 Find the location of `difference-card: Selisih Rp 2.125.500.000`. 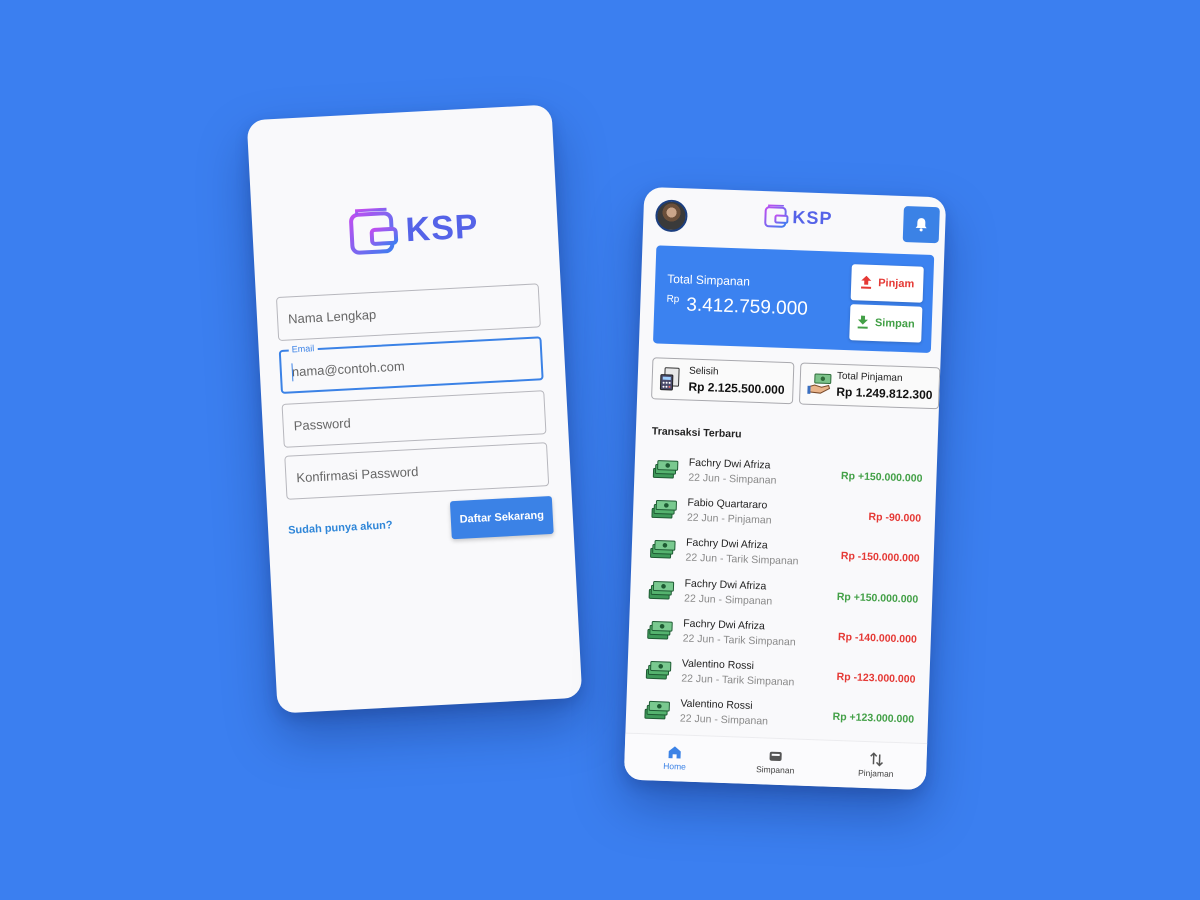

difference-card: Selisih Rp 2.125.500.000 is located at coordinates (723, 381).